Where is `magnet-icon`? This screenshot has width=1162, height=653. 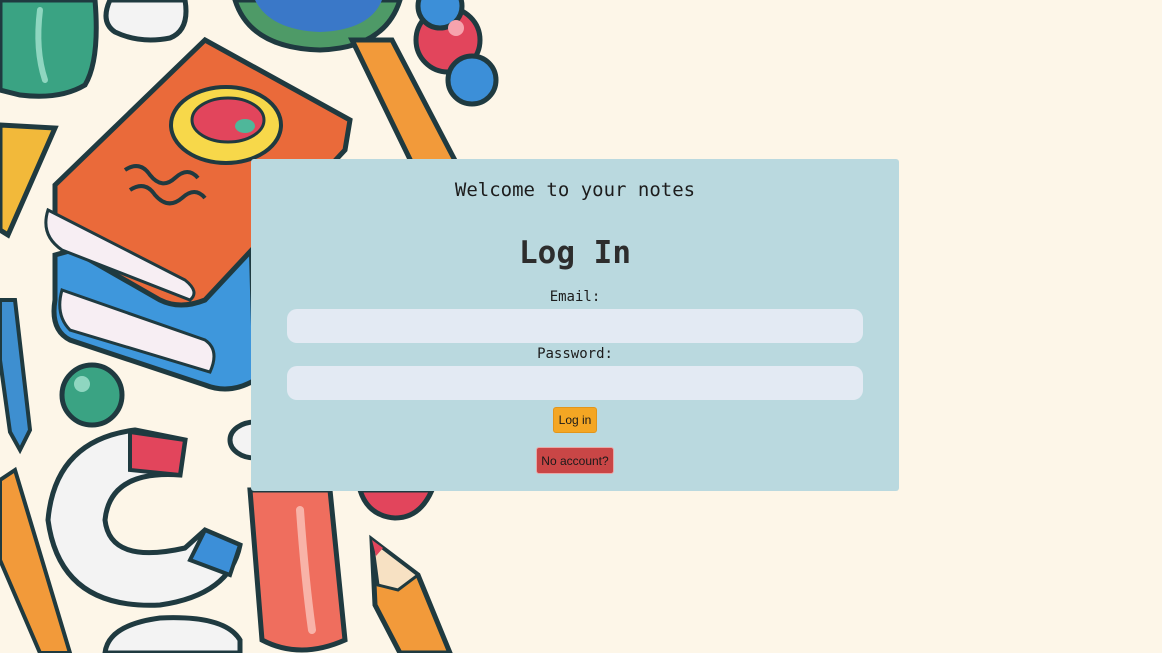
magnet-icon is located at coordinates (144, 517).